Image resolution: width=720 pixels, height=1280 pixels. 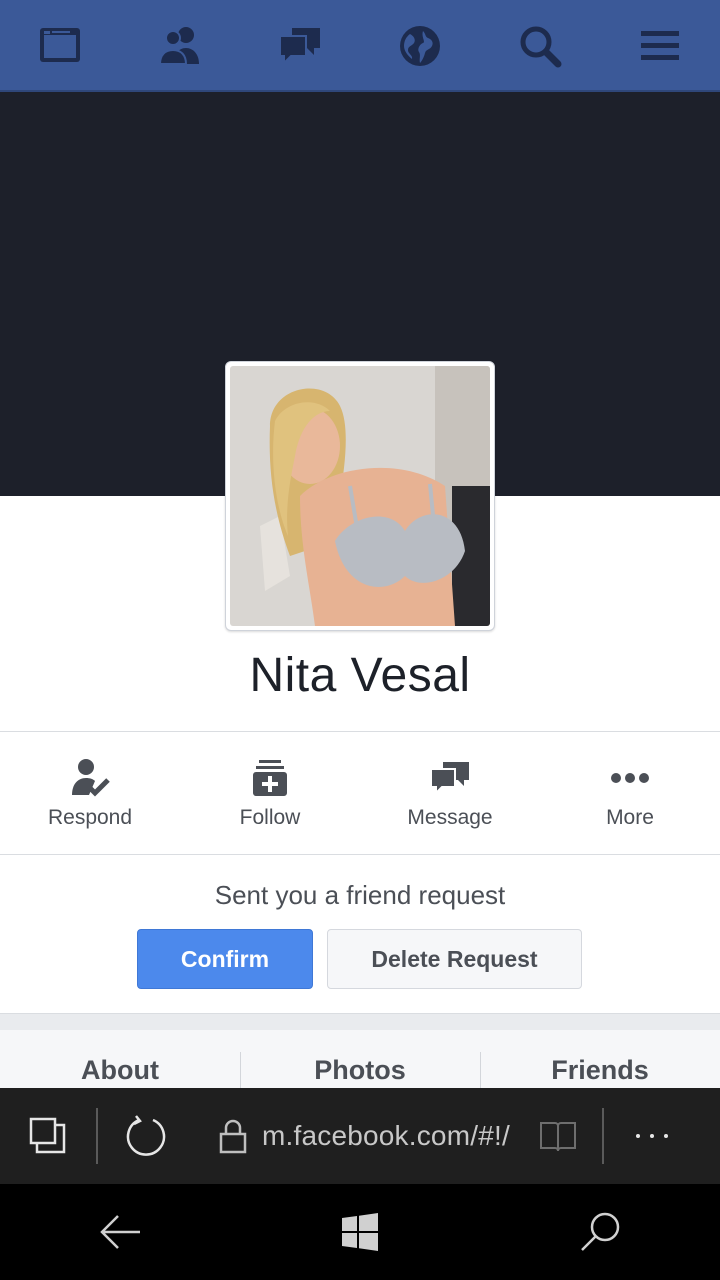 What do you see at coordinates (90, 799) in the screenshot?
I see `respond-button: Respond` at bounding box center [90, 799].